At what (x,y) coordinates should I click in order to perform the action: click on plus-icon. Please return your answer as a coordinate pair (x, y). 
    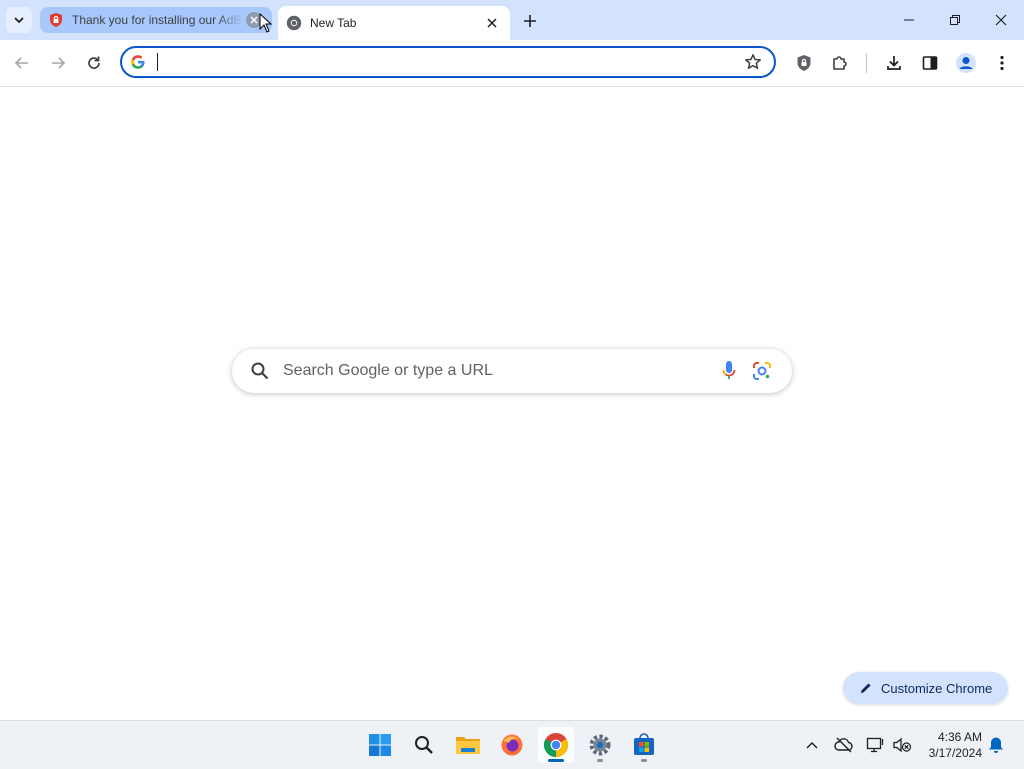
    Looking at the image, I should click on (530, 21).